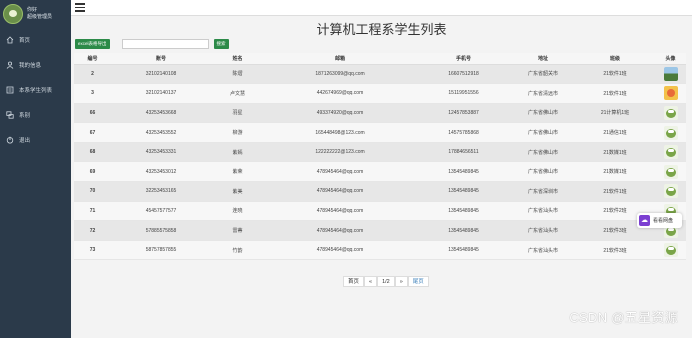 This screenshot has width=692, height=338. I want to click on cell-id: 70, so click(92, 191).